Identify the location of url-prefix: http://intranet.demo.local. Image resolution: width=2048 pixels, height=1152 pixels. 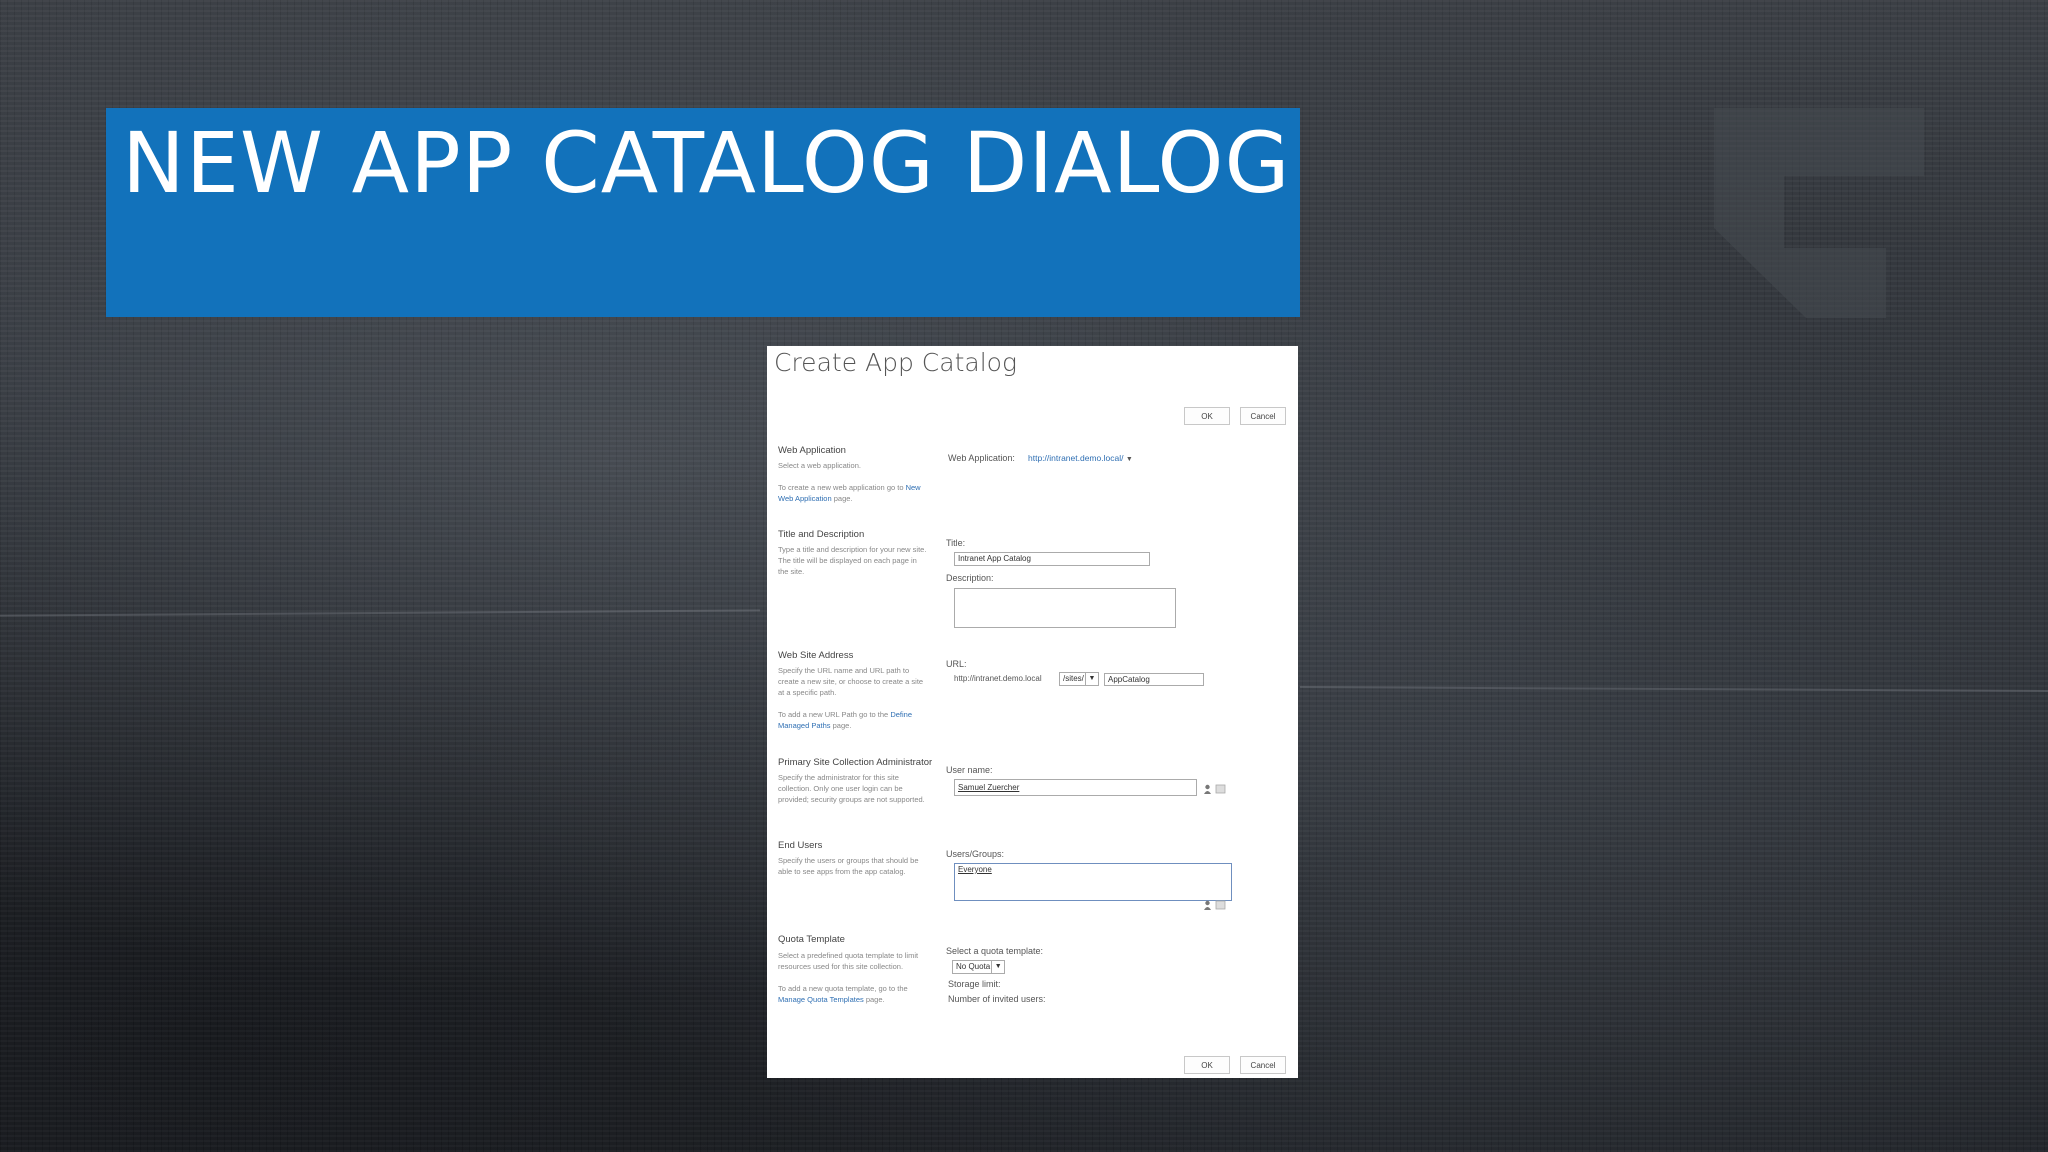
(998, 678).